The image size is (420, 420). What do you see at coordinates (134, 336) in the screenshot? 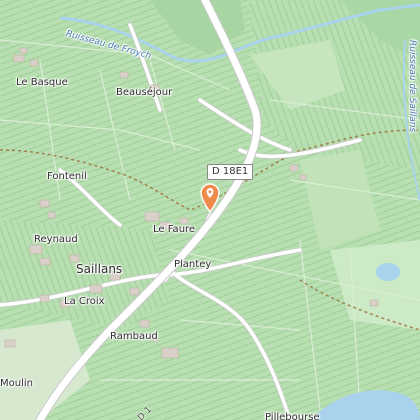
I see `place-label-rambaud: Rambaud` at bounding box center [134, 336].